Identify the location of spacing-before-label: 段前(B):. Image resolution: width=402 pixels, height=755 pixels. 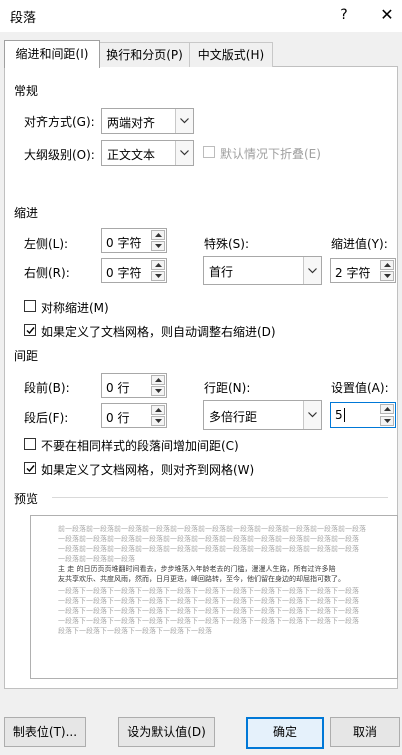
(47, 388).